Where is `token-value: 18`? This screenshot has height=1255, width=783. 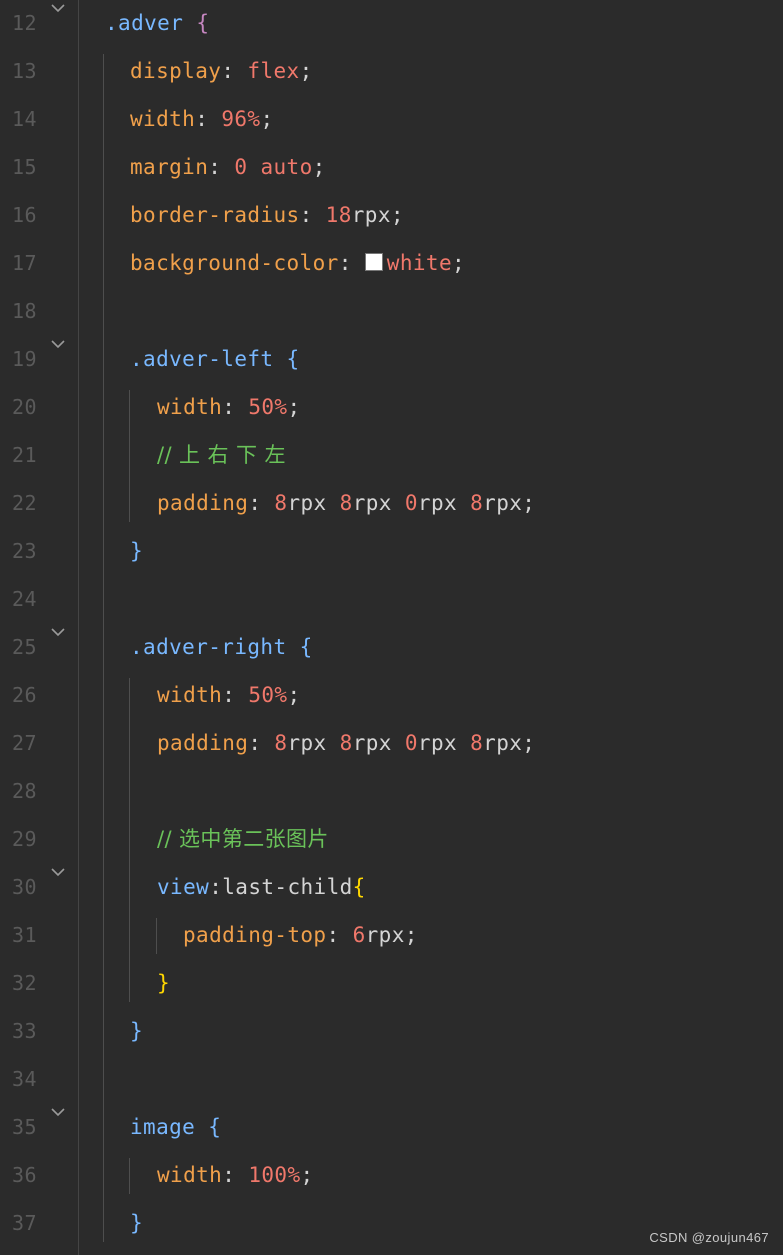 token-value: 18 is located at coordinates (338, 215).